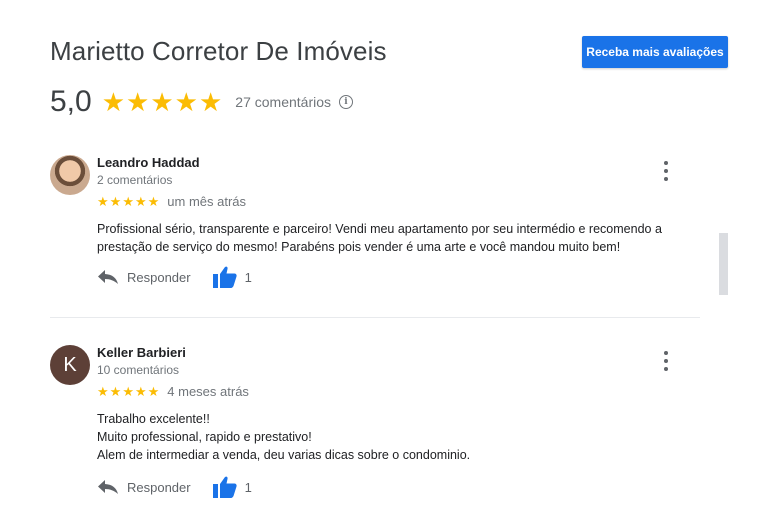 The width and height of the screenshot is (778, 525). Describe the element at coordinates (141, 352) in the screenshot. I see `reviewer-name: Keller Barbieri` at that location.